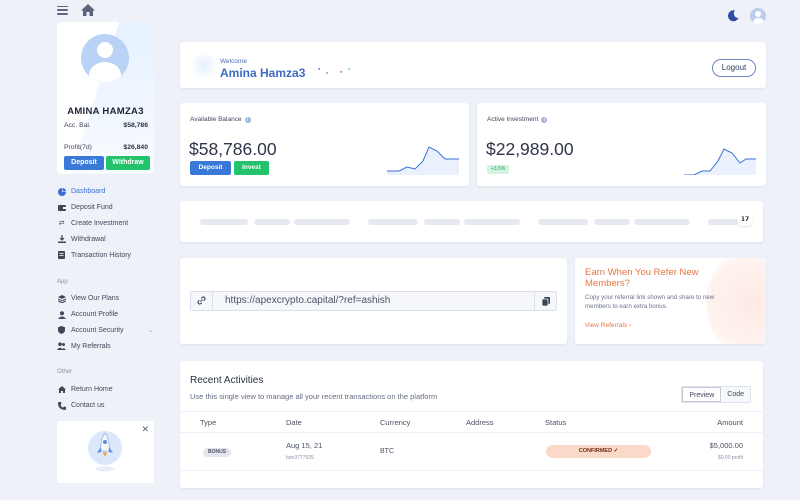  Describe the element at coordinates (227, 380) in the screenshot. I see `activities-title: Recent Activities` at that location.